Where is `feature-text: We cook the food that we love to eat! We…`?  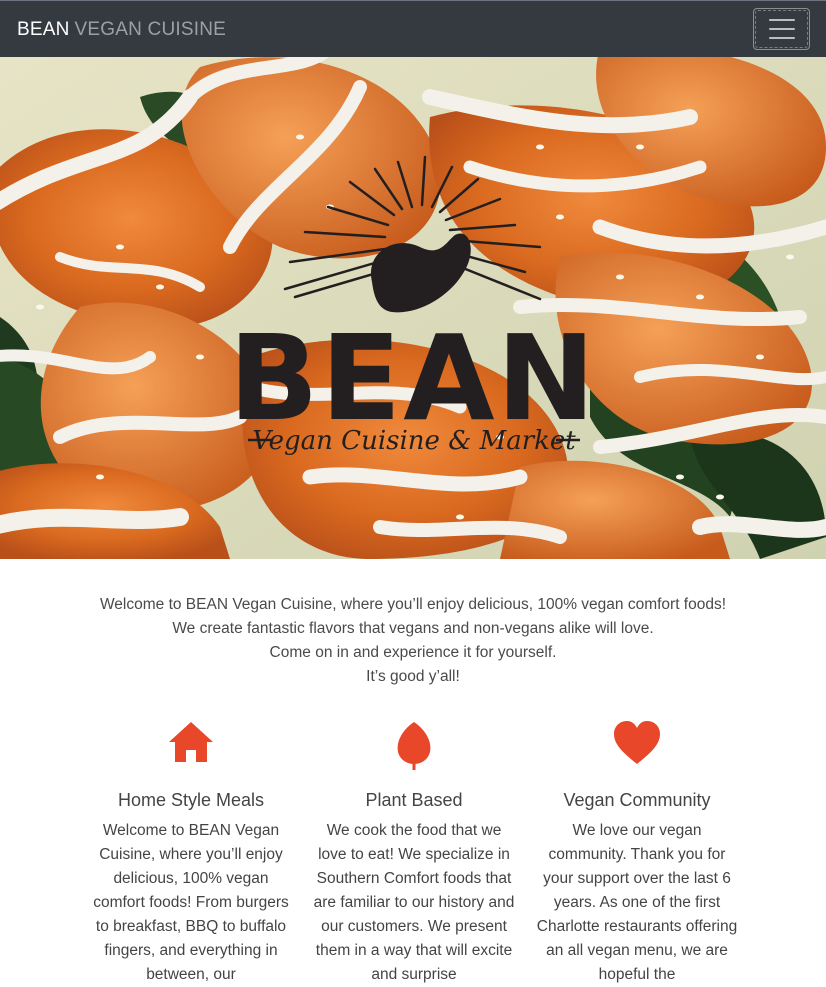 feature-text: We cook the food that we love to eat! We… is located at coordinates (414, 902).